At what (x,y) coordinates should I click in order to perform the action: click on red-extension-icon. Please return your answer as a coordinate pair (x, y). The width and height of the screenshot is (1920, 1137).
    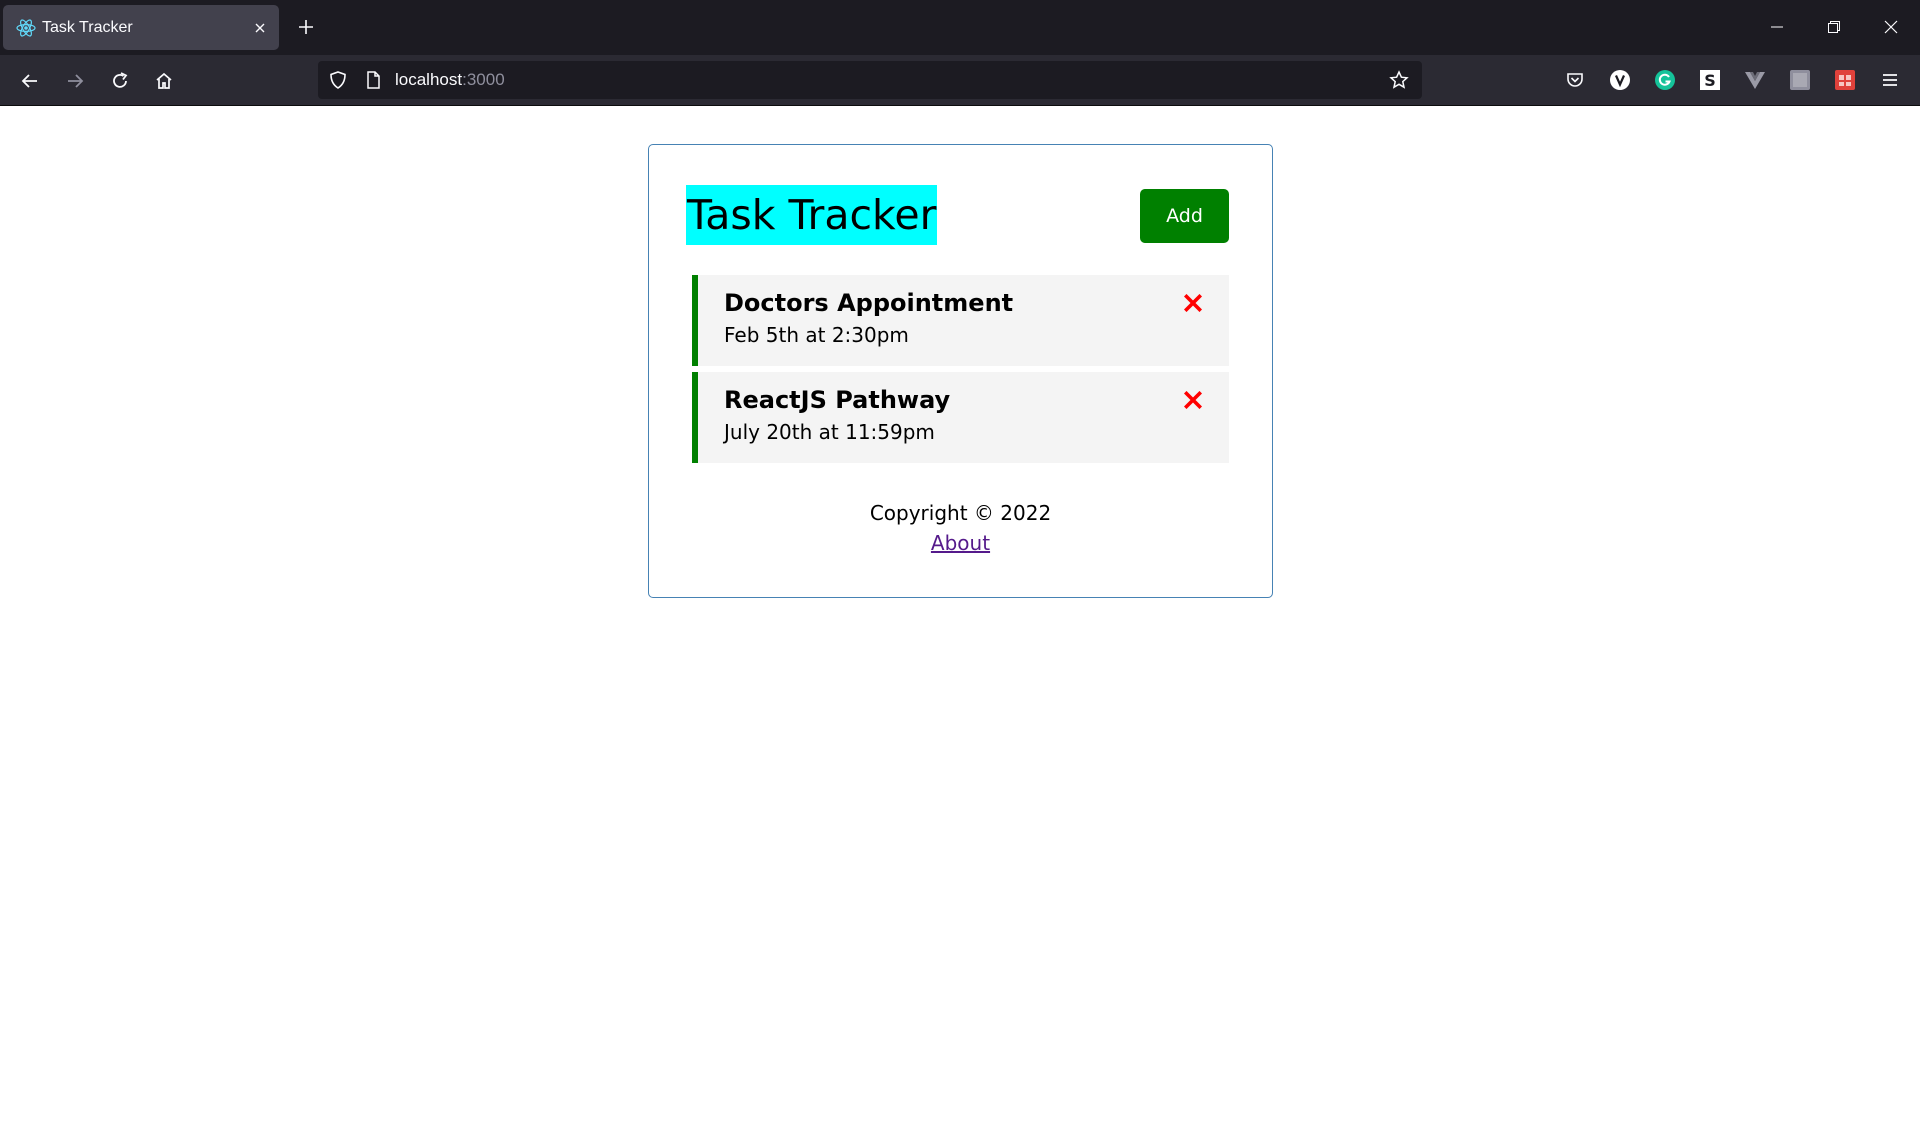
    Looking at the image, I should click on (1845, 80).